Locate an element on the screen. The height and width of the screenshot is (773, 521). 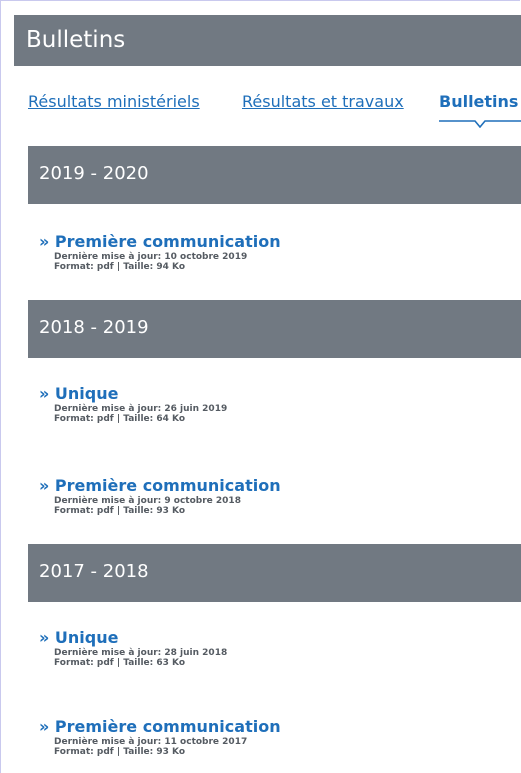
page-header: Bulletins is located at coordinates (267, 40).